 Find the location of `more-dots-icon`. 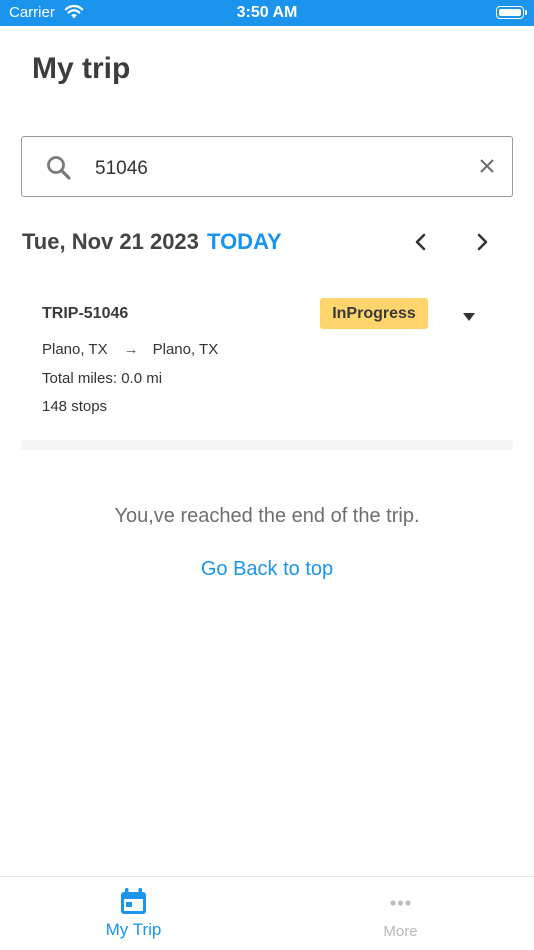

more-dots-icon is located at coordinates (400, 904).